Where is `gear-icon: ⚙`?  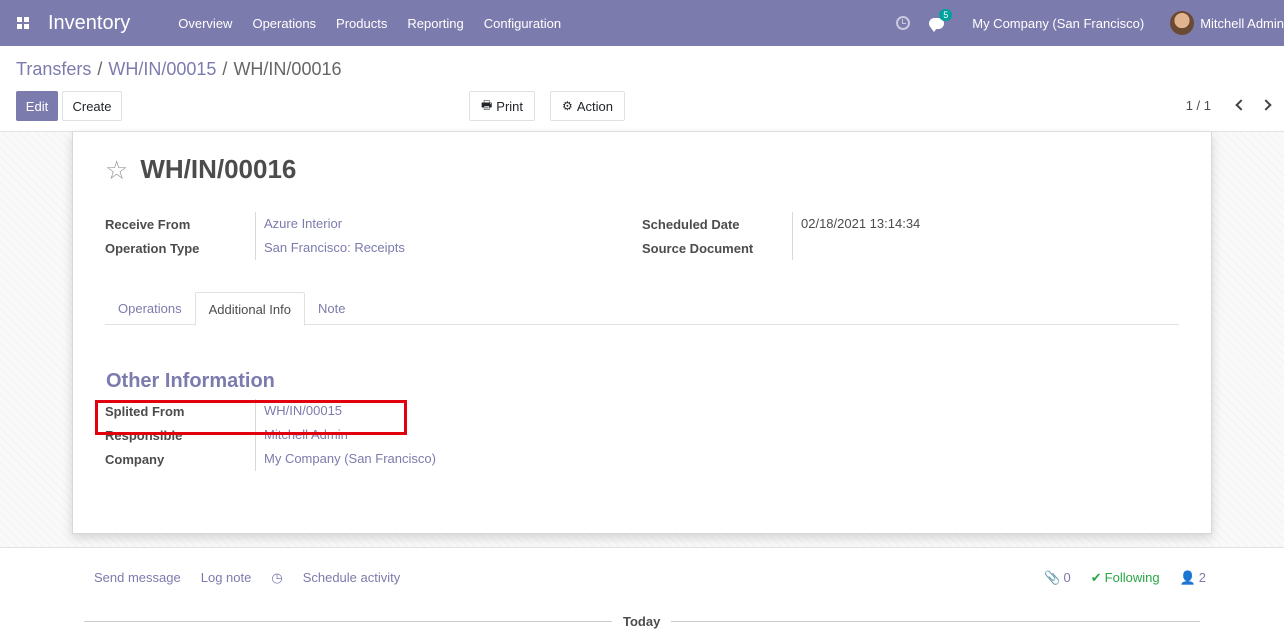 gear-icon: ⚙ is located at coordinates (567, 106).